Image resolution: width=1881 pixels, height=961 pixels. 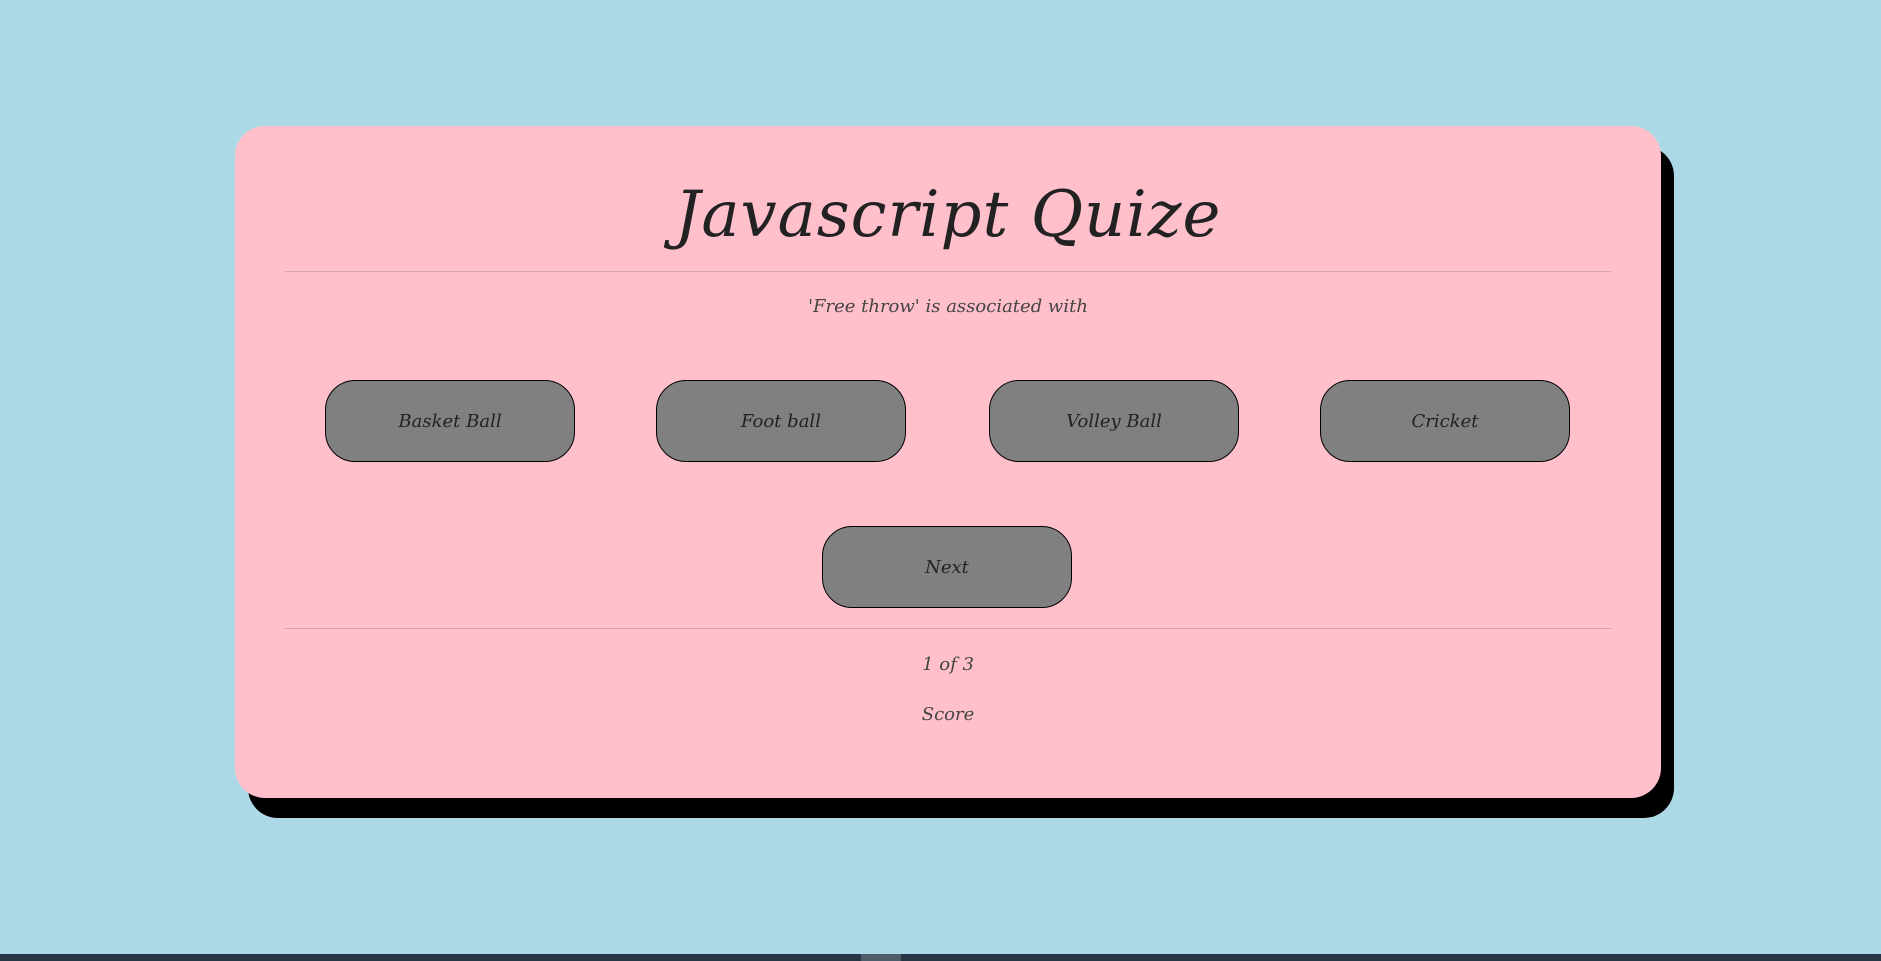 What do you see at coordinates (948, 714) in the screenshot?
I see `score-text: Score` at bounding box center [948, 714].